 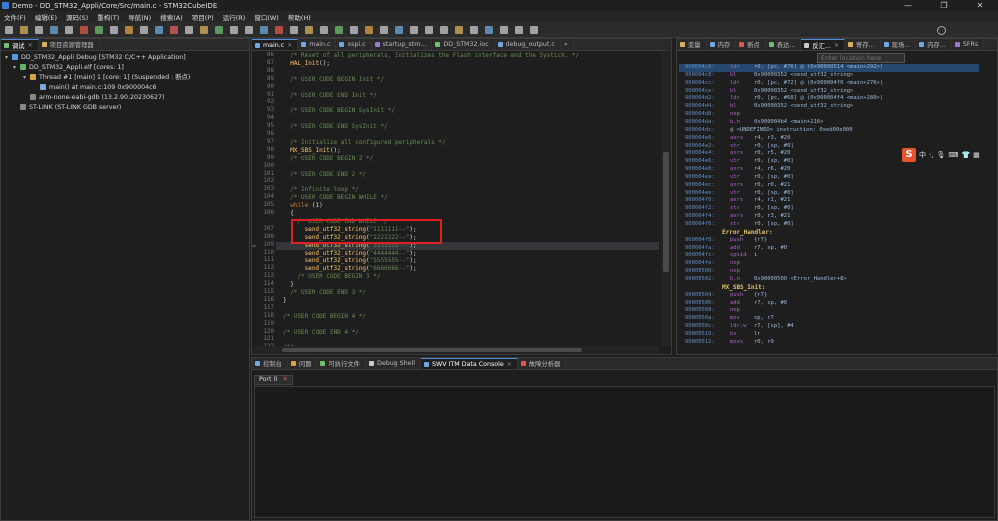 I want to click on tab-disasm-tabs-8: SFRs, so click(x=968, y=44).